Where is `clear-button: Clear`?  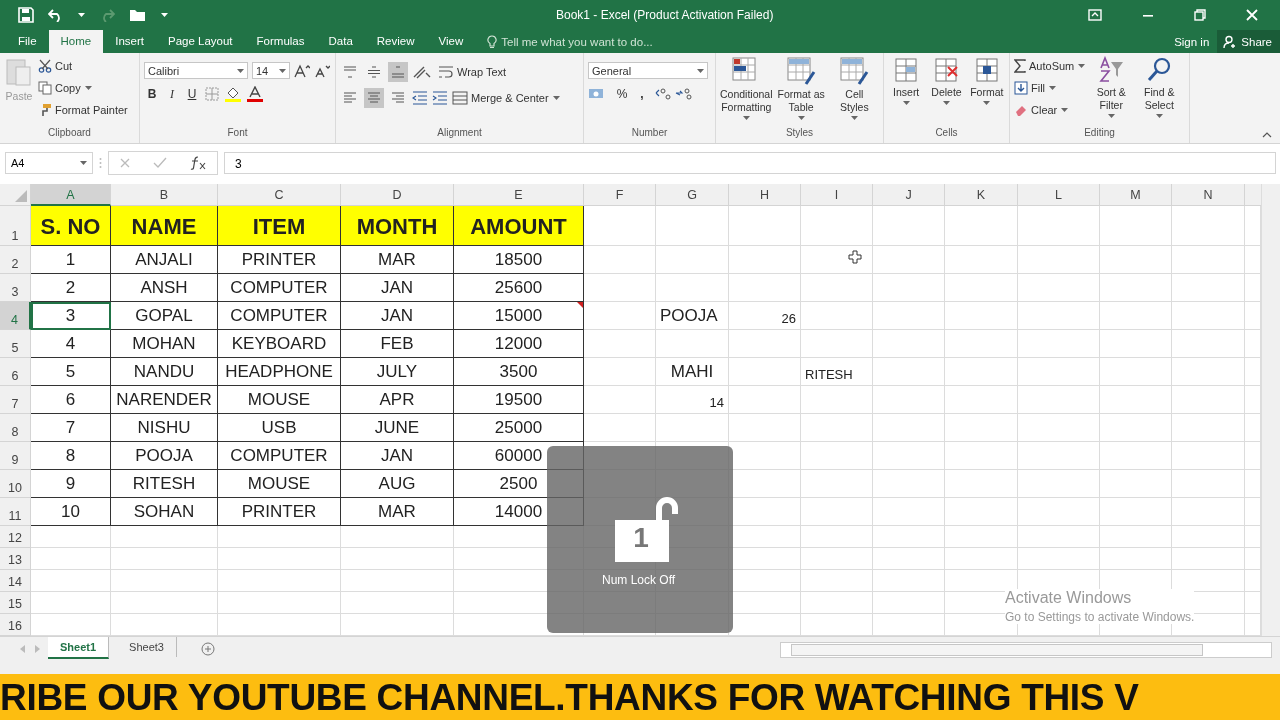 clear-button: Clear is located at coordinates (1036, 109).